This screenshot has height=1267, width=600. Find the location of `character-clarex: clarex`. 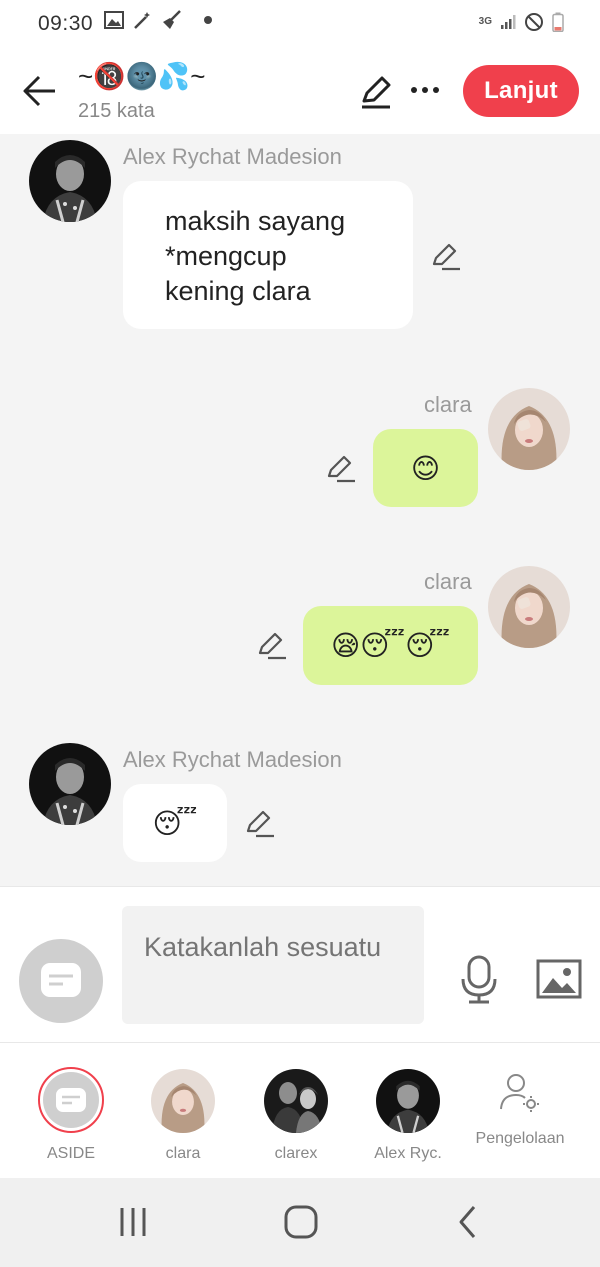

character-clarex: clarex is located at coordinates (296, 1111).